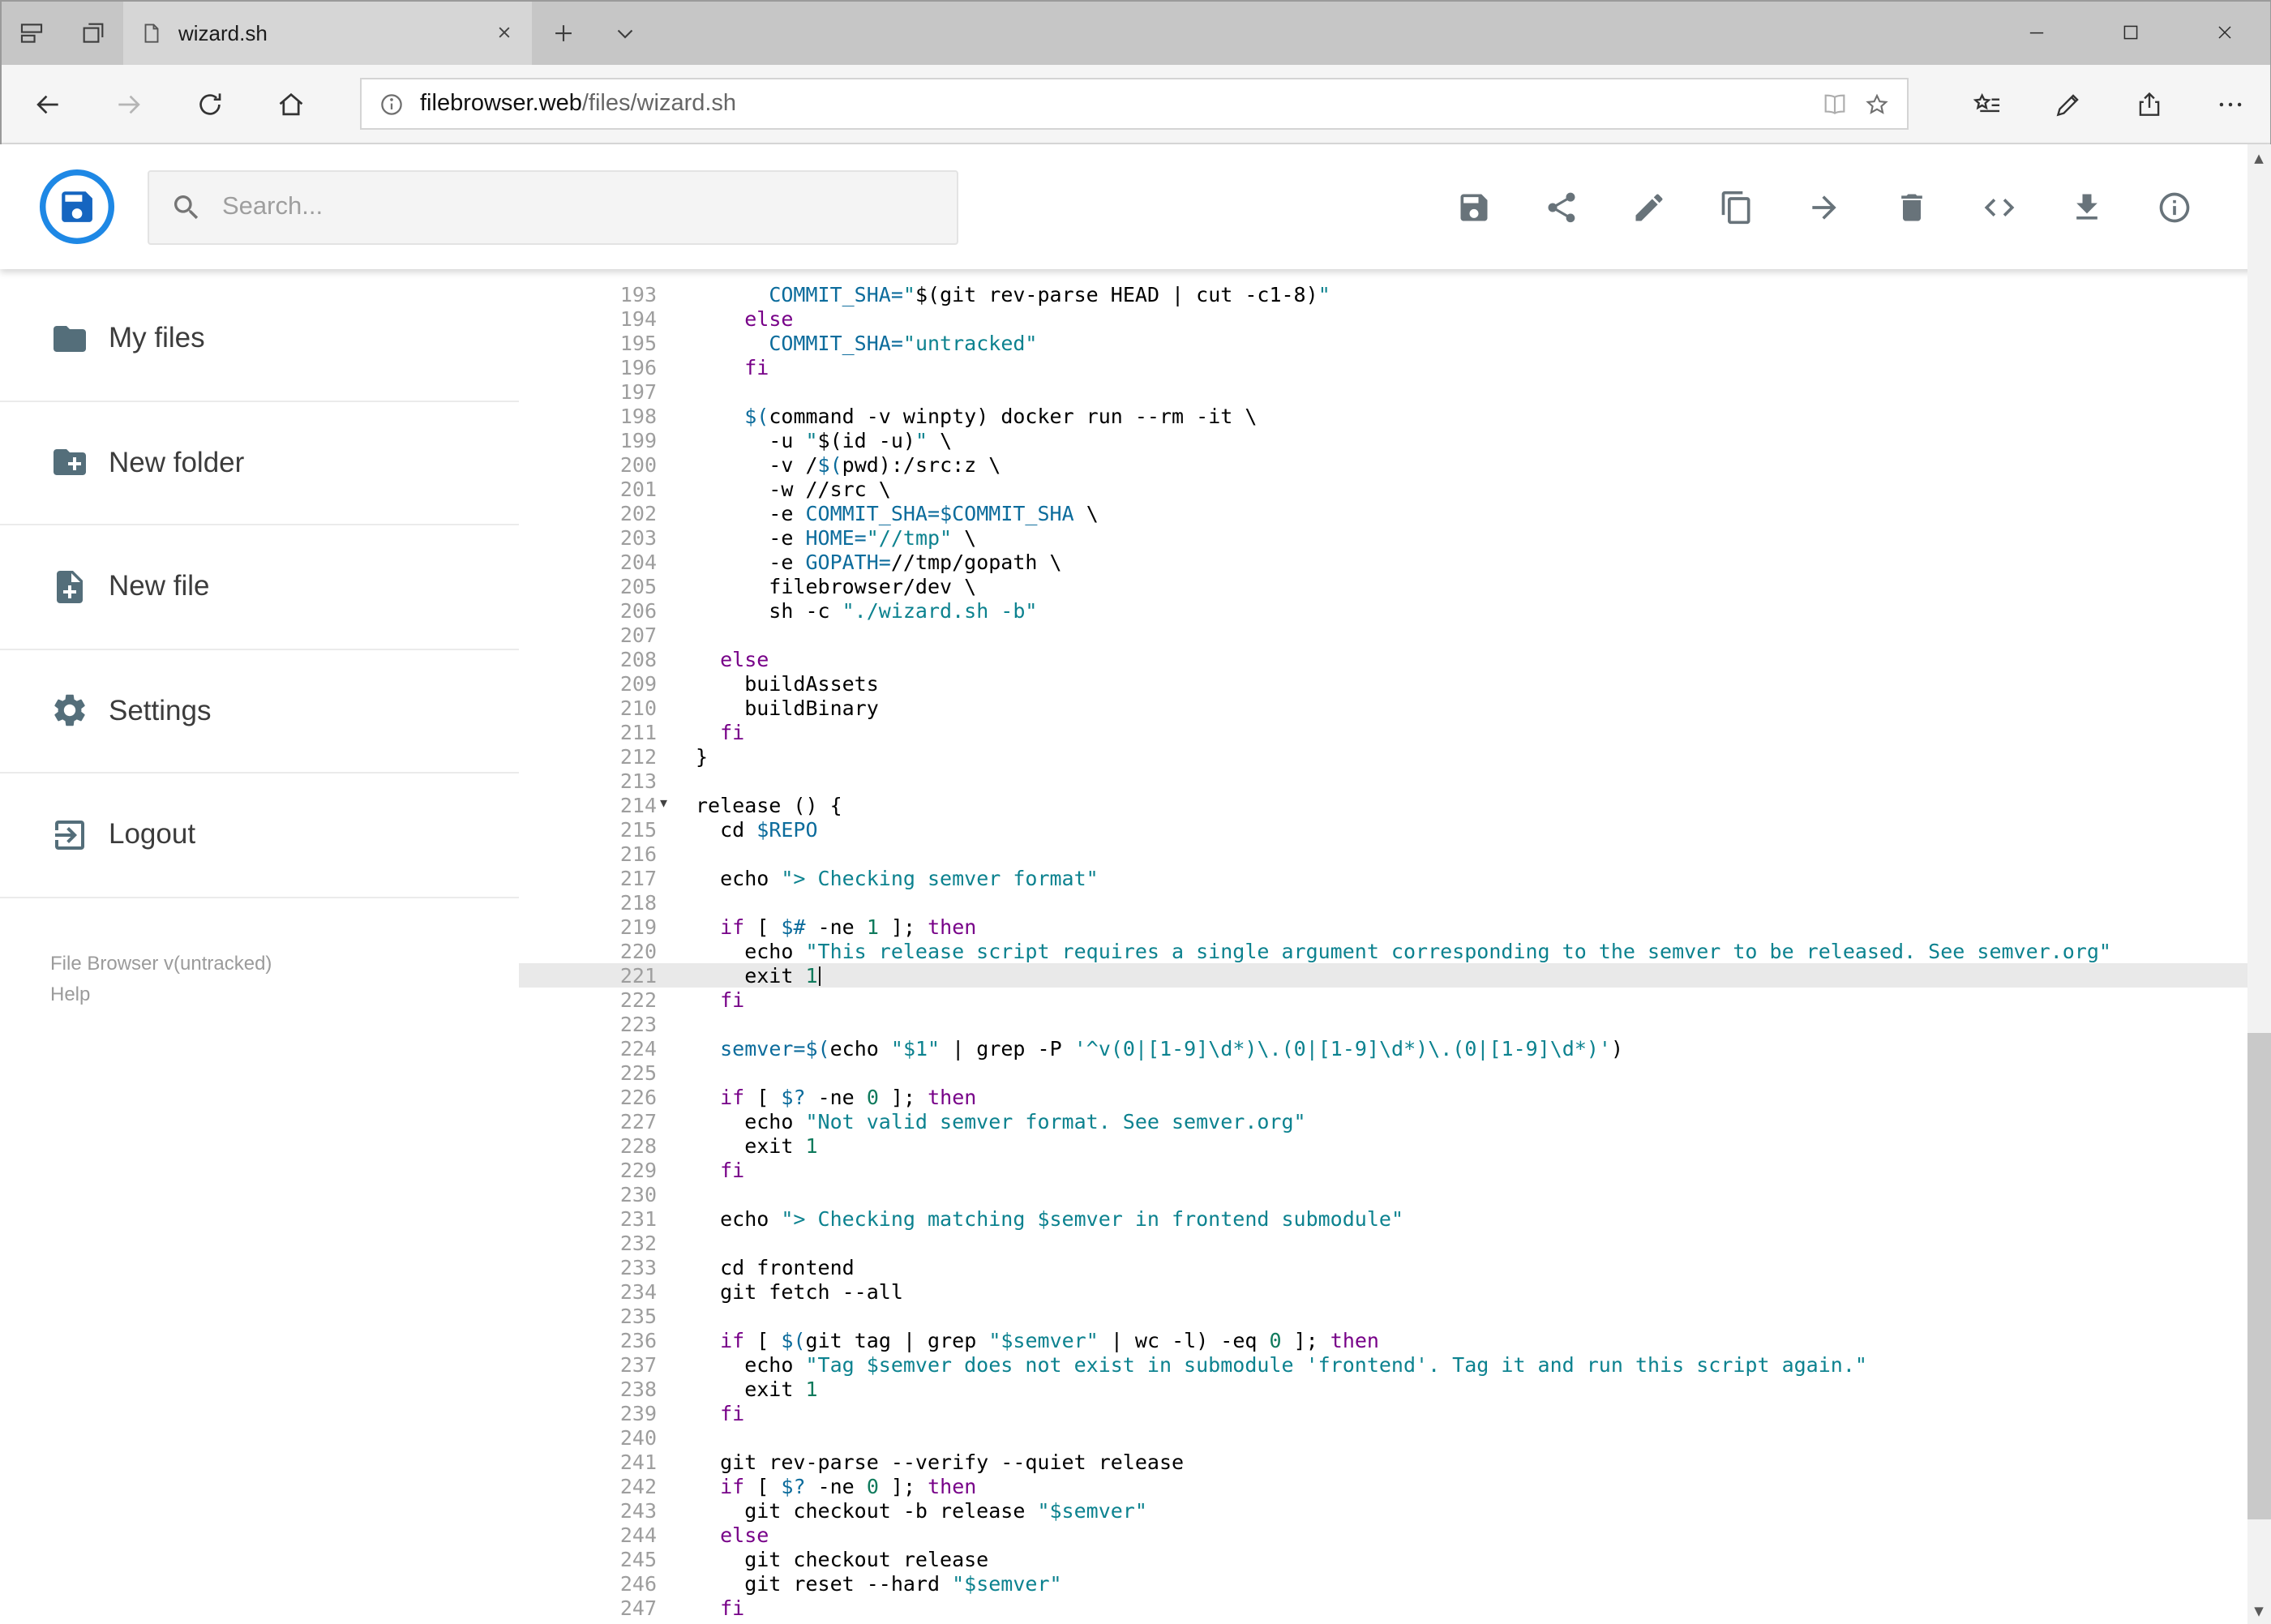  What do you see at coordinates (505, 33) in the screenshot?
I see `tab-close-icon` at bounding box center [505, 33].